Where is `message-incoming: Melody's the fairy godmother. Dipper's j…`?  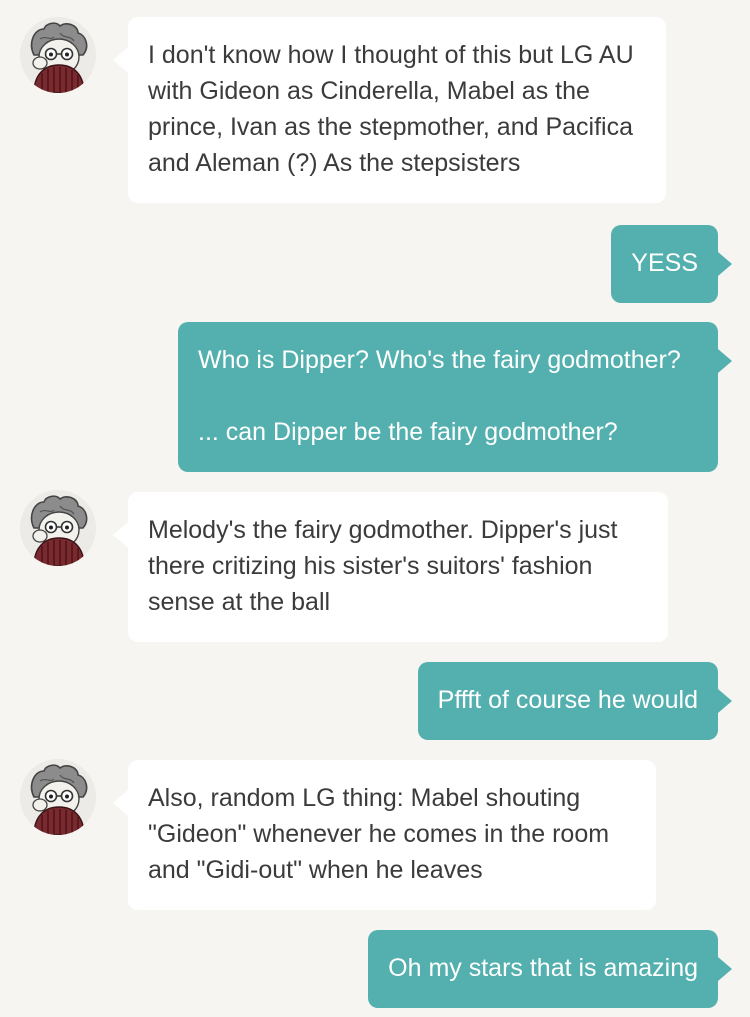
message-incoming: Melody's the fairy godmother. Dipper's j… is located at coordinates (390, 567).